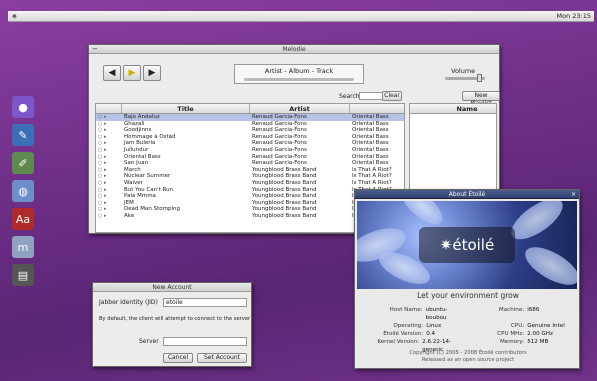 The width and height of the screenshot is (597, 381). What do you see at coordinates (23, 275) in the screenshot?
I see `dock-printer-icon: ▤` at bounding box center [23, 275].